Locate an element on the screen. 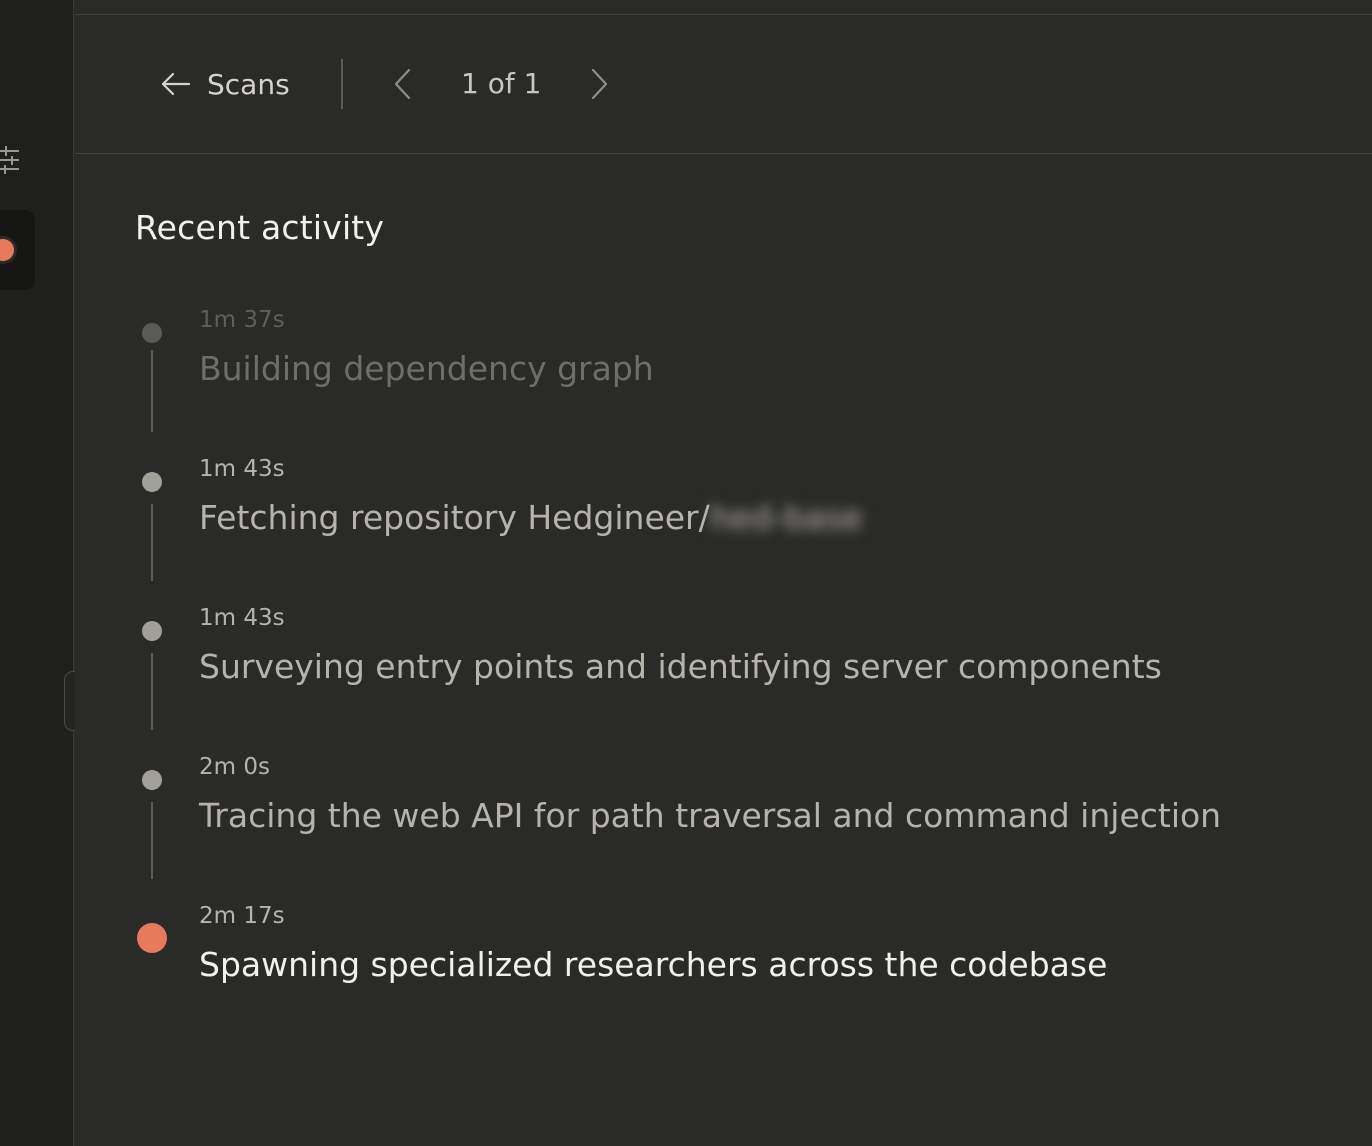  previous-page-button is located at coordinates (403, 84).